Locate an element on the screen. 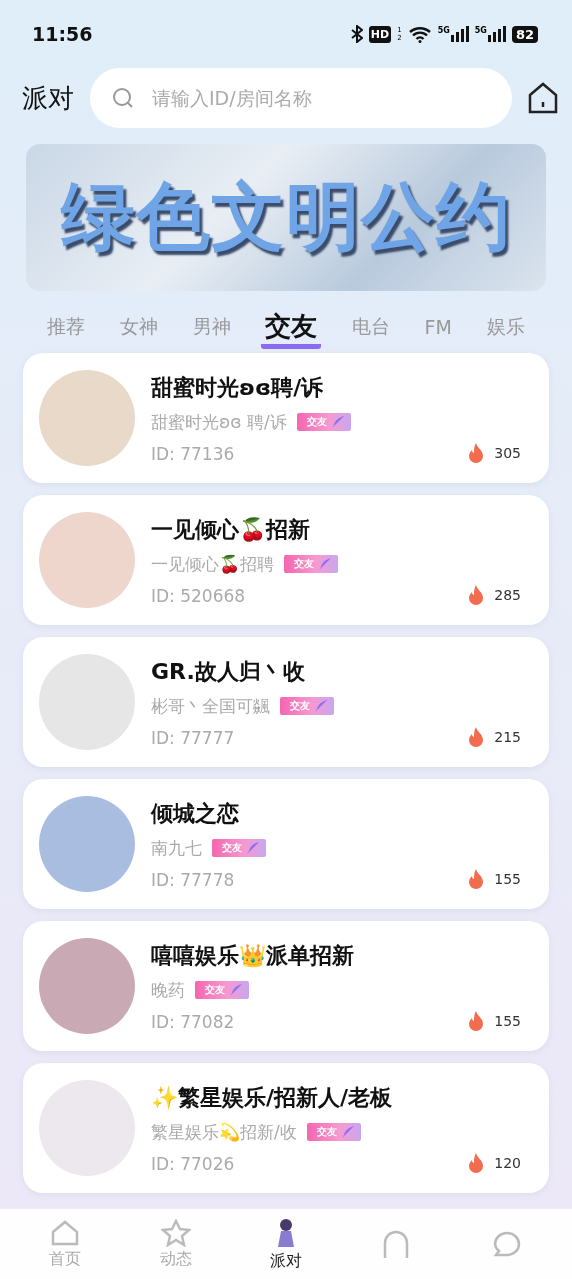 This screenshot has height=1279, width=572. host-name: 一见倾心🍒招聘 is located at coordinates (212, 564).